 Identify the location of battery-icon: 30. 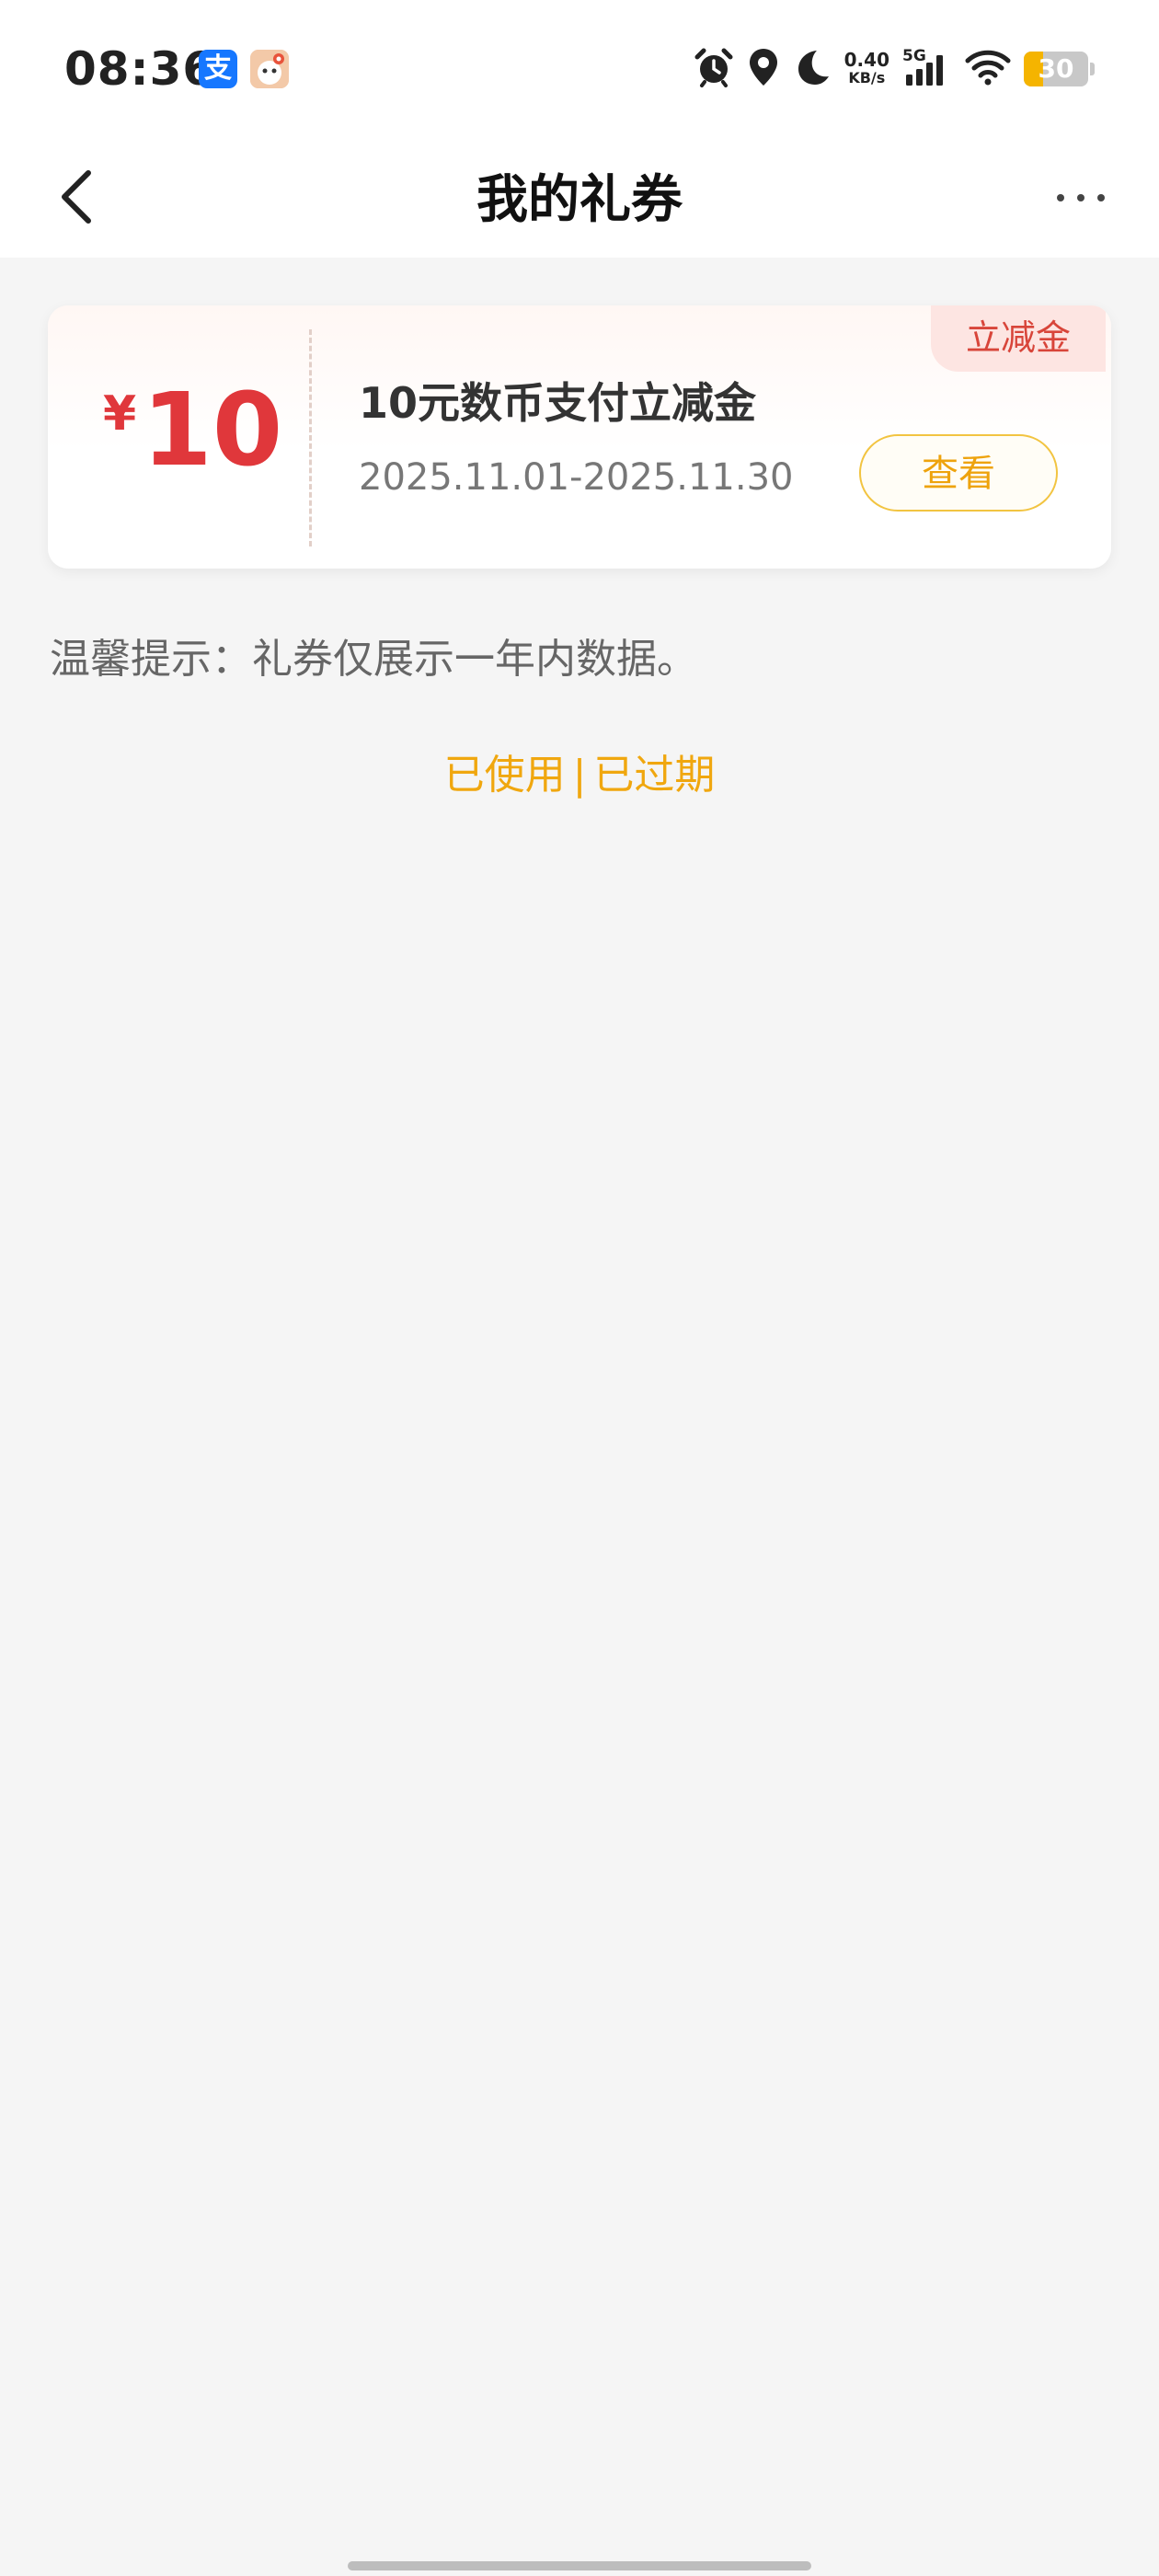
(1056, 69).